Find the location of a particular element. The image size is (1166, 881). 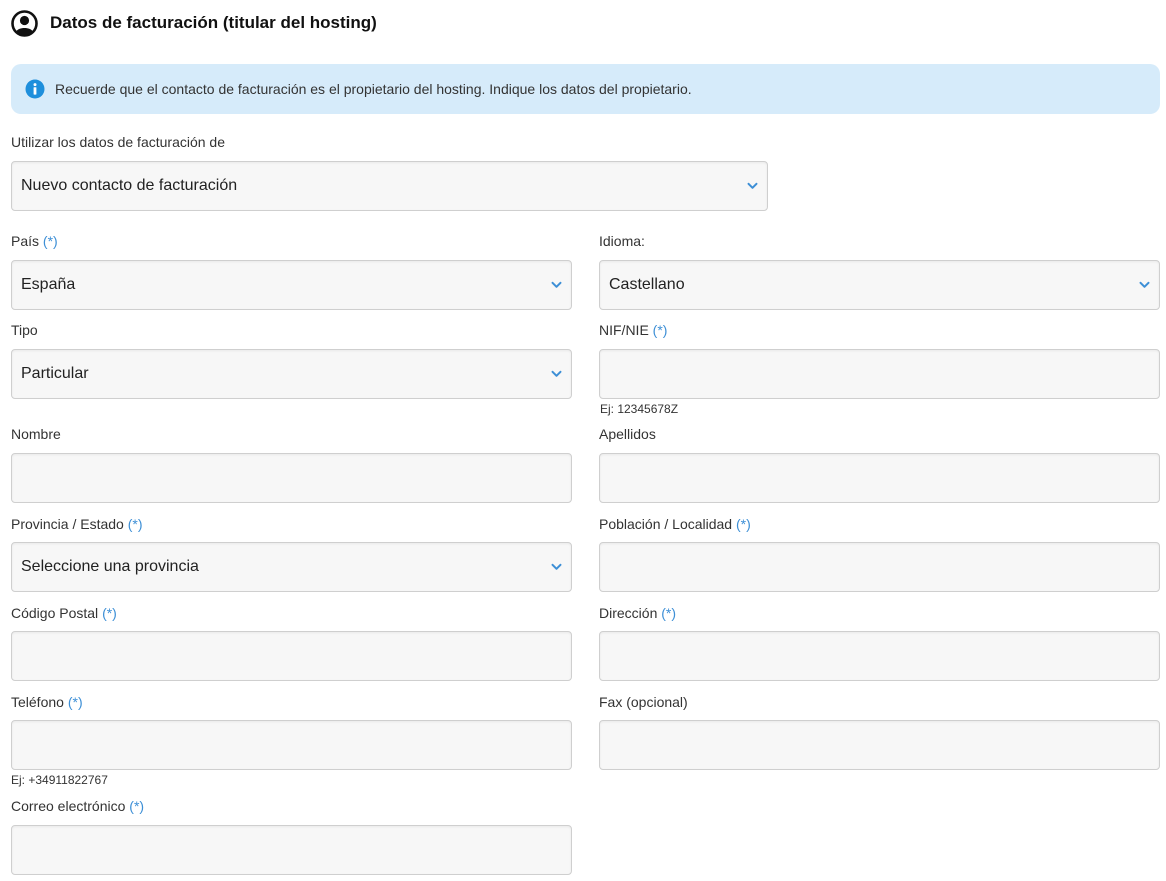

user-circle-icon is located at coordinates (24, 23).